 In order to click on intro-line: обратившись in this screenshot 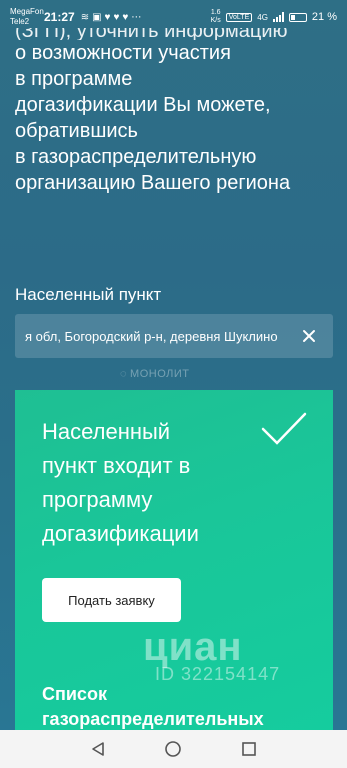, I will do `click(76, 131)`.